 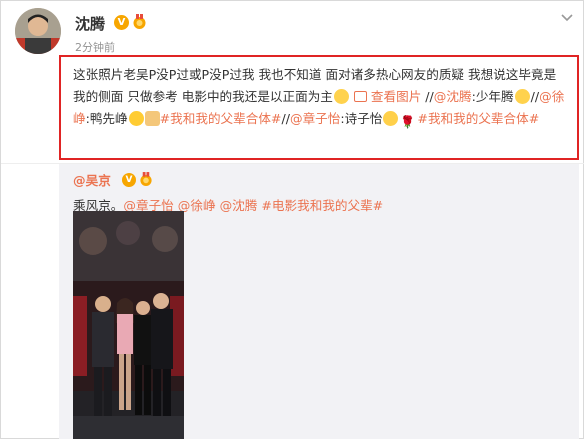 I want to click on repost-photo, so click(x=128, y=325).